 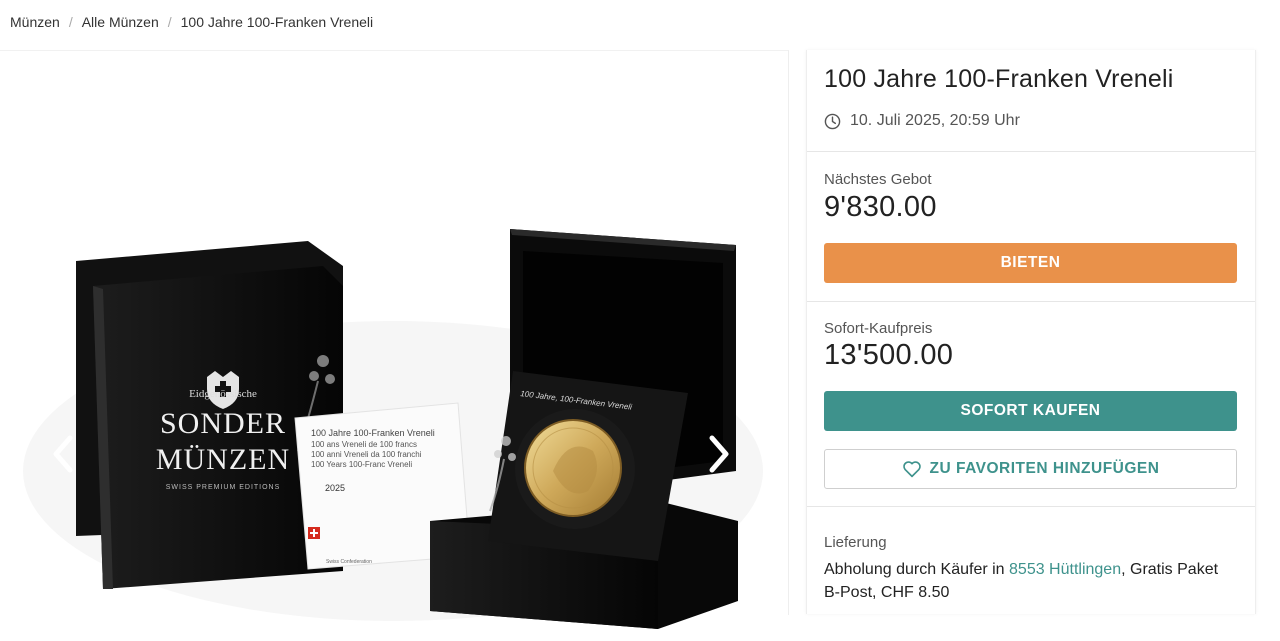 What do you see at coordinates (277, 22) in the screenshot?
I see `breadcrumb-item-current: 100 Jahre 100-Franken Vreneli` at bounding box center [277, 22].